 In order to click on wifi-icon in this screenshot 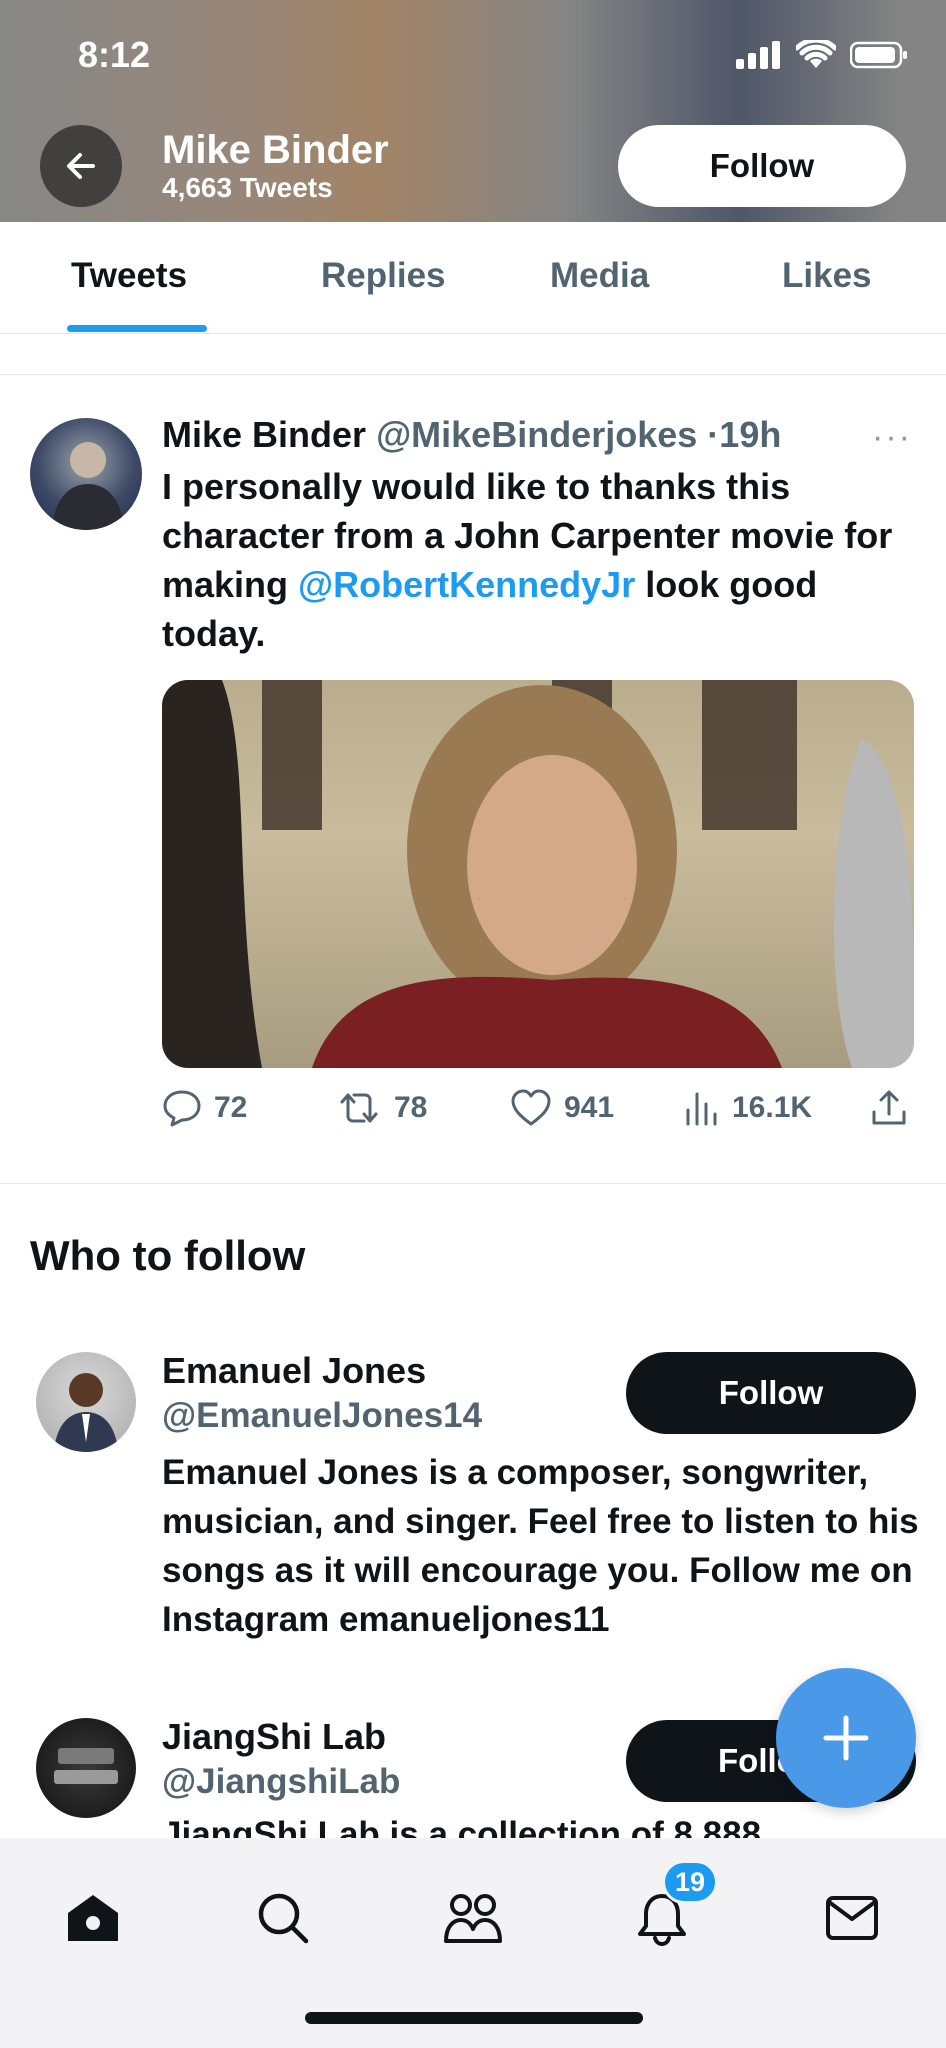, I will do `click(816, 54)`.